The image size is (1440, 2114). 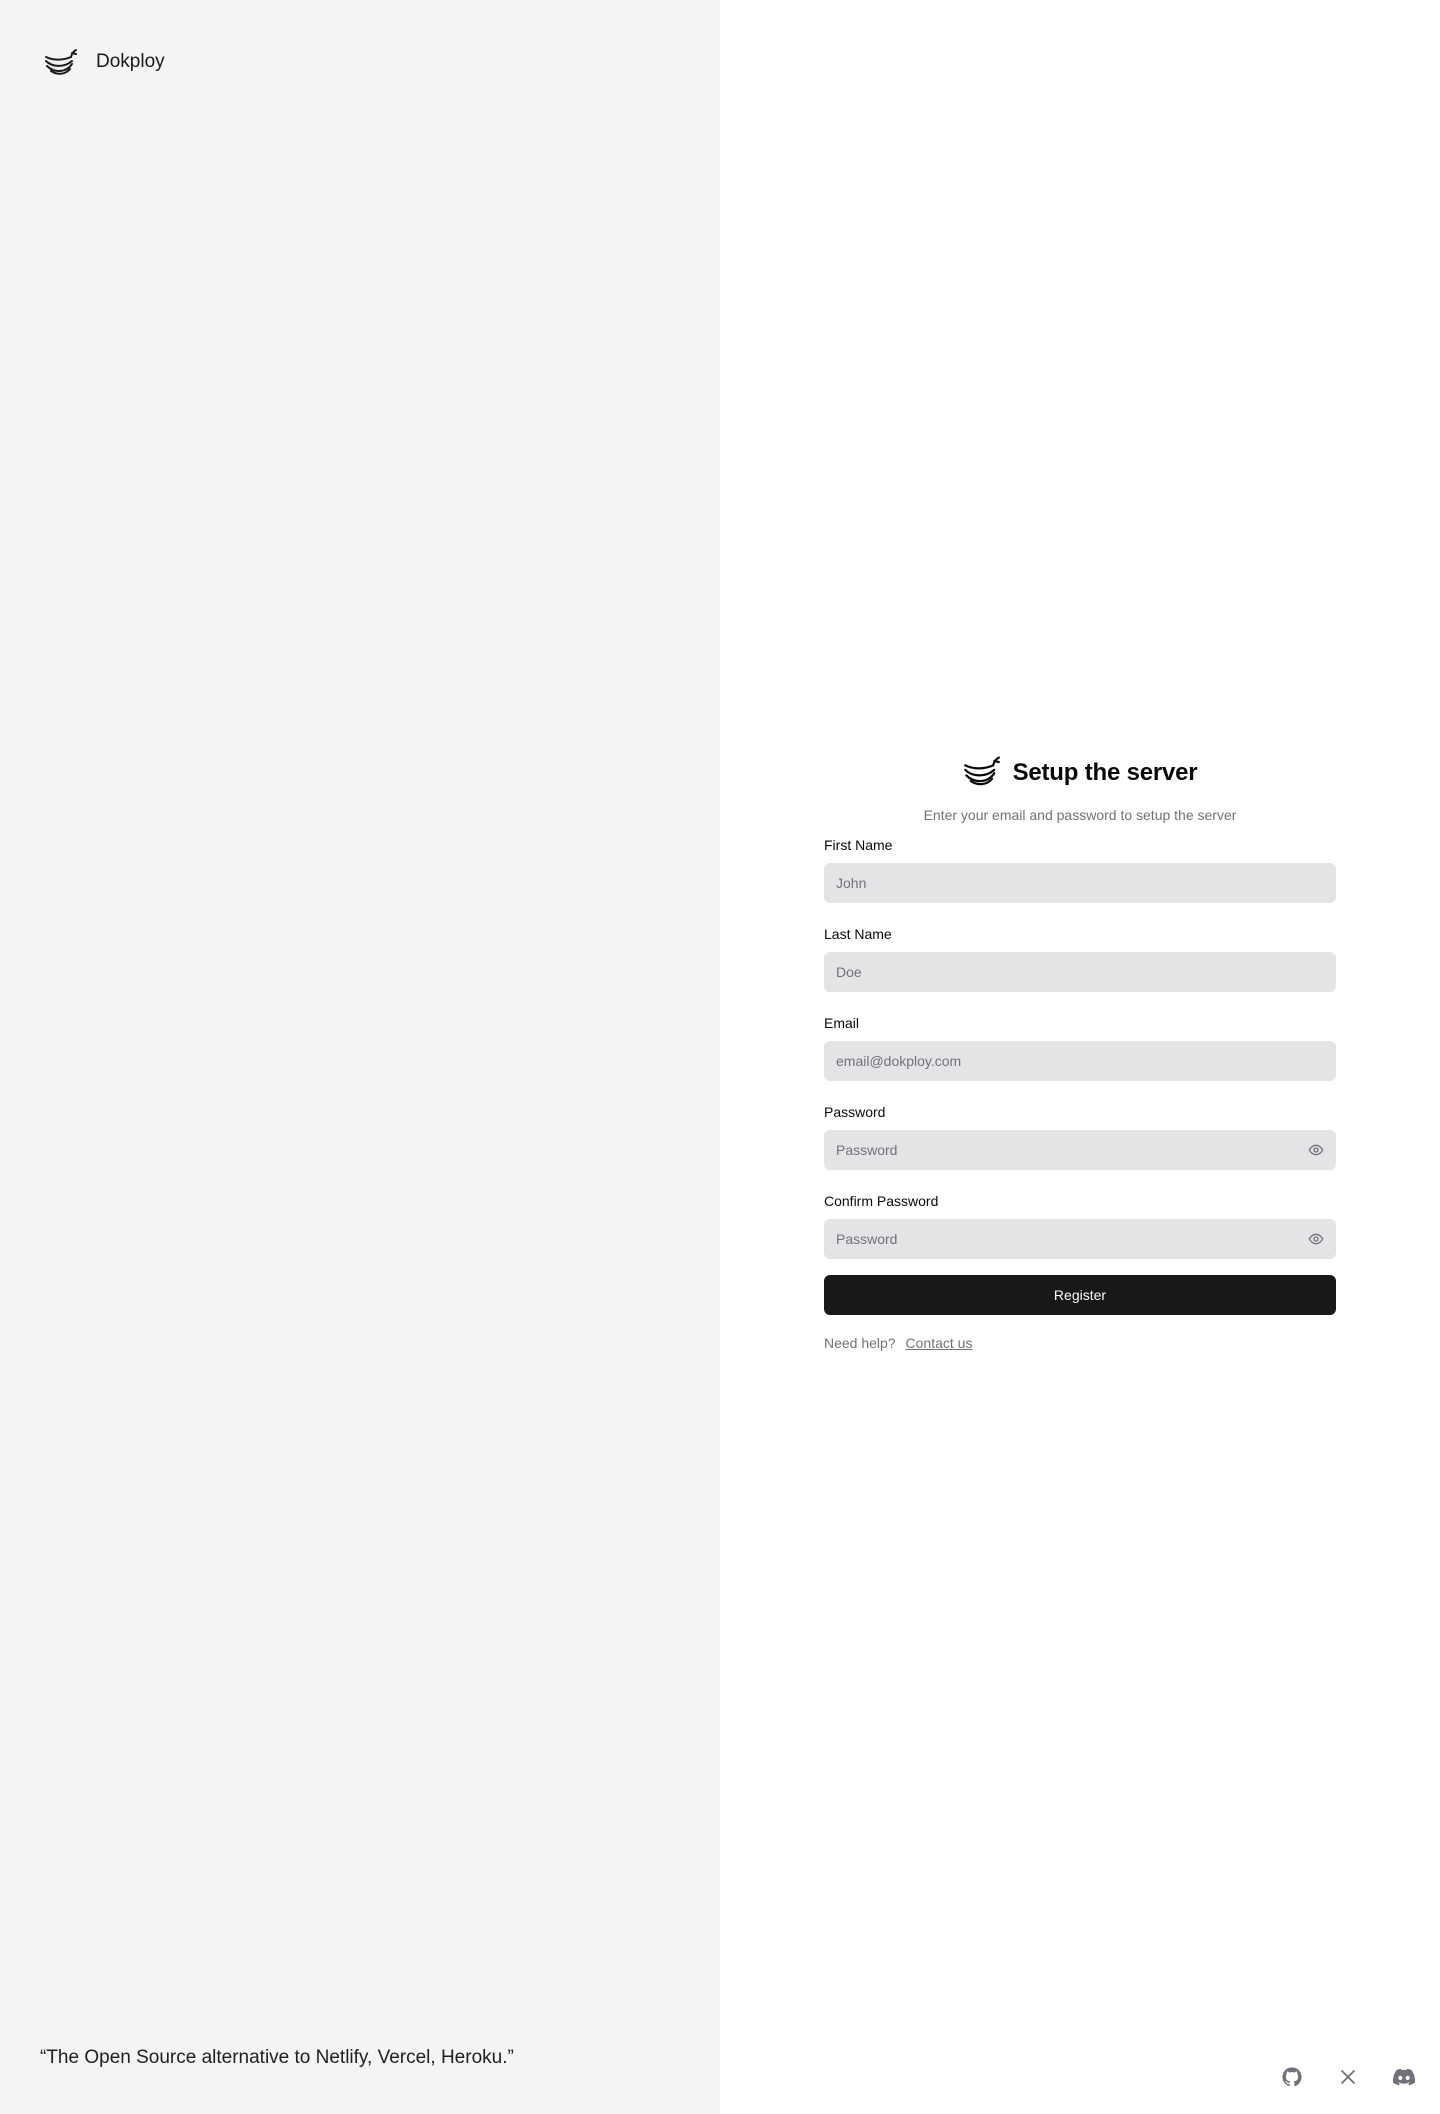 I want to click on confirm-password-input, so click(x=1080, y=1239).